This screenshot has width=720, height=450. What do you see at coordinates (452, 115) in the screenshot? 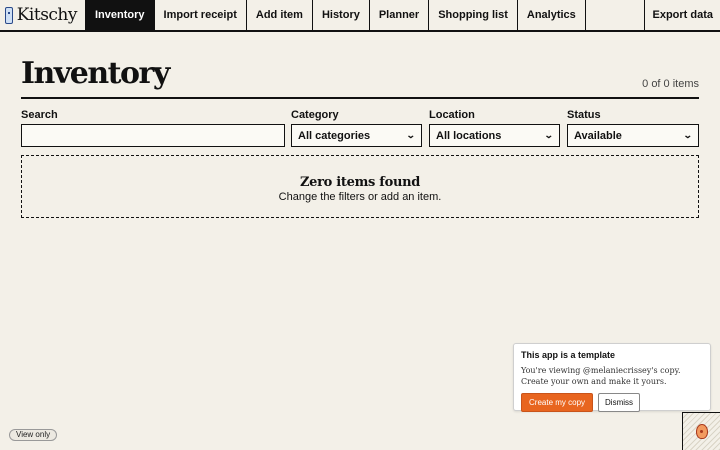
I see `location-label: Location` at bounding box center [452, 115].